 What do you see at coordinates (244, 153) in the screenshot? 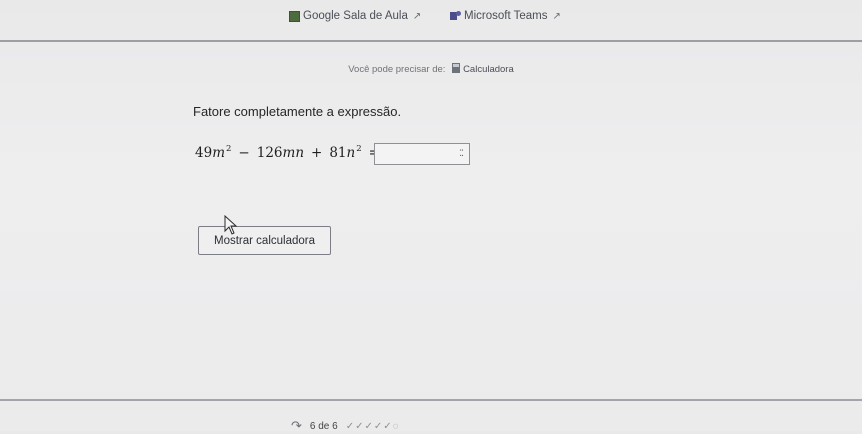
I see `operator-minus: −` at bounding box center [244, 153].